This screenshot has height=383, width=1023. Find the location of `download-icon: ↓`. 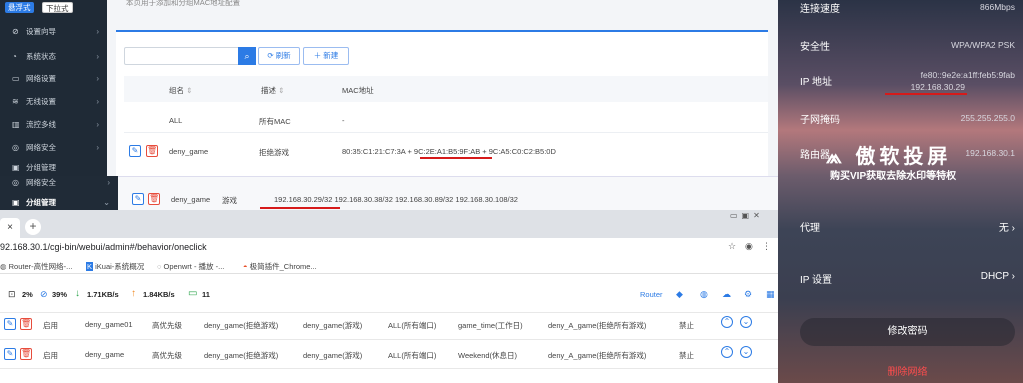

download-icon: ↓ is located at coordinates (77, 293).